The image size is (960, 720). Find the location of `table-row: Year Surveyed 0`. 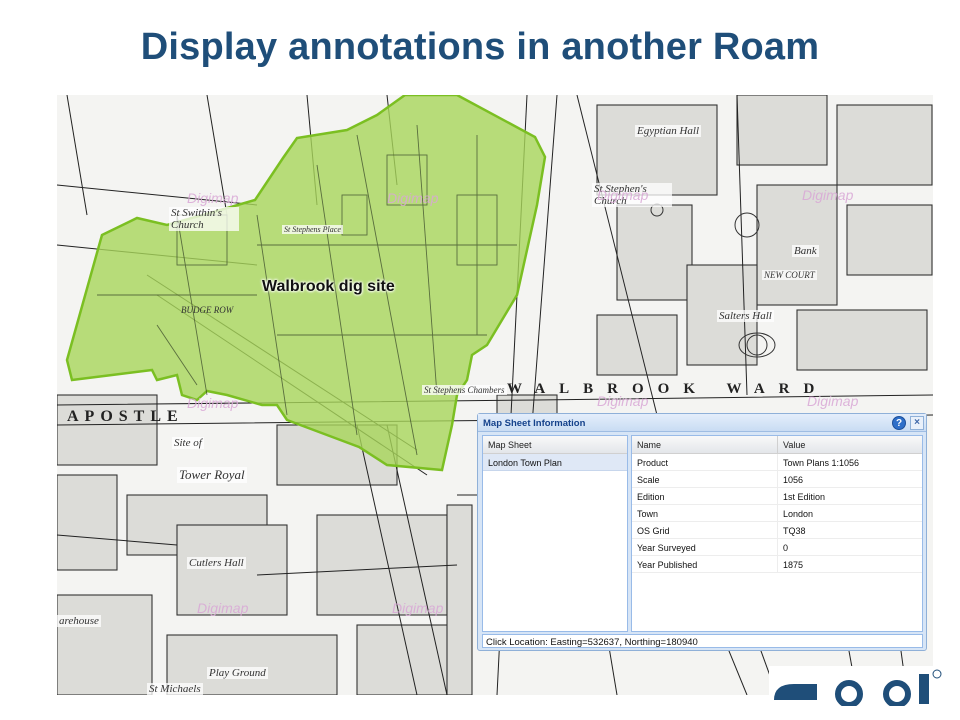

table-row: Year Surveyed 0 is located at coordinates (777, 547).